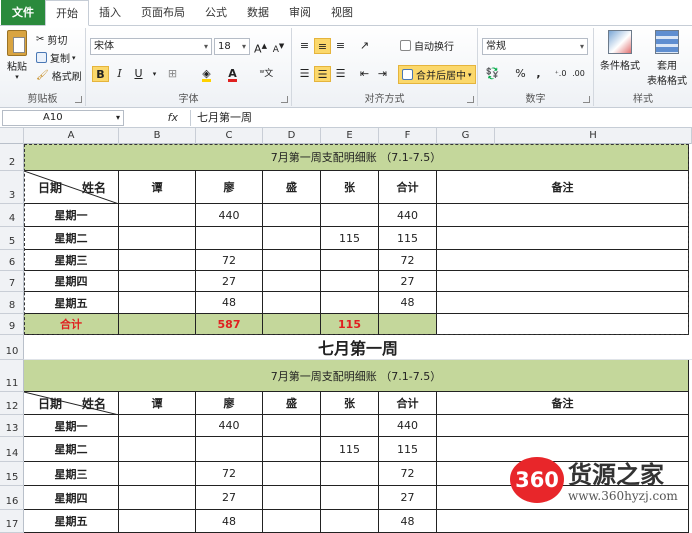 The height and width of the screenshot is (533, 692). What do you see at coordinates (340, 46) in the screenshot?
I see `align-bottom-icon: ≡` at bounding box center [340, 46].